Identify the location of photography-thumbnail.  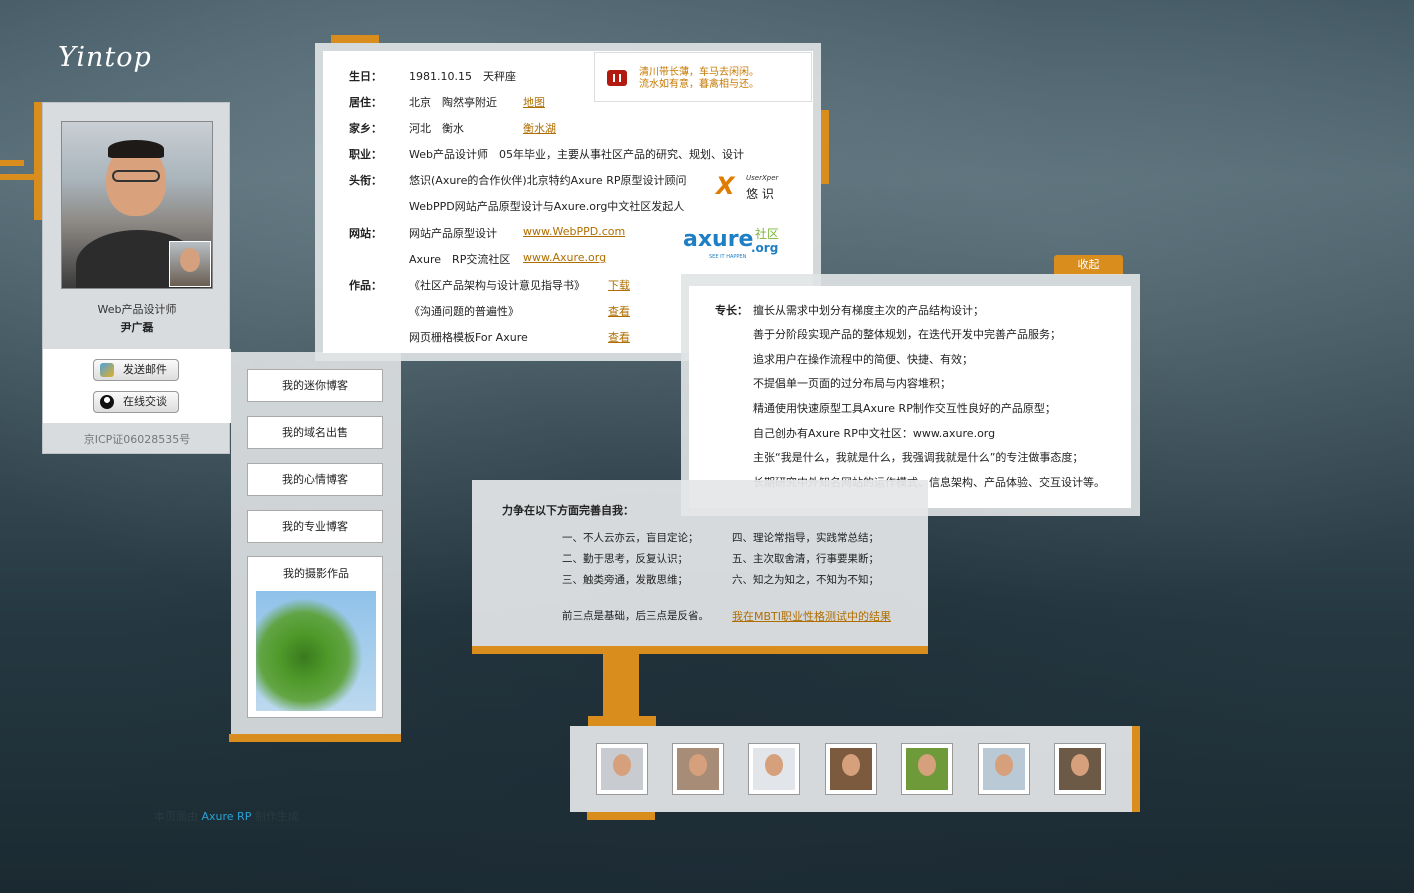
(316, 651).